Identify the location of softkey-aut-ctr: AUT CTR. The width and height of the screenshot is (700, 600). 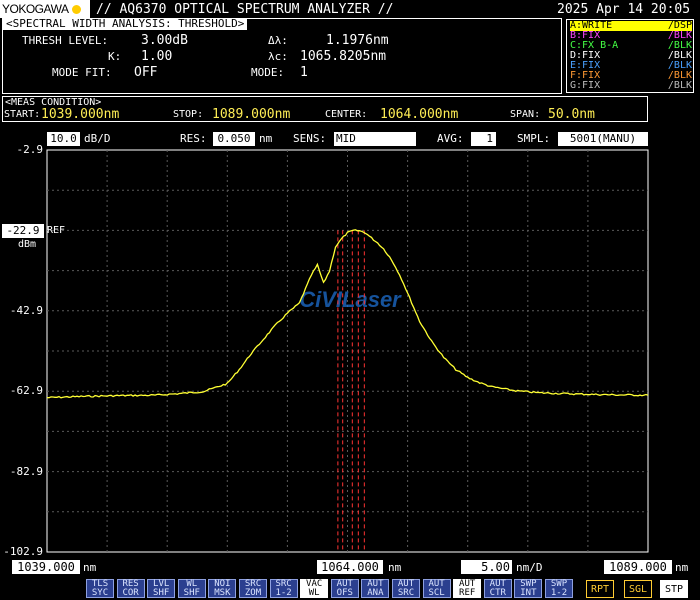
(497, 588).